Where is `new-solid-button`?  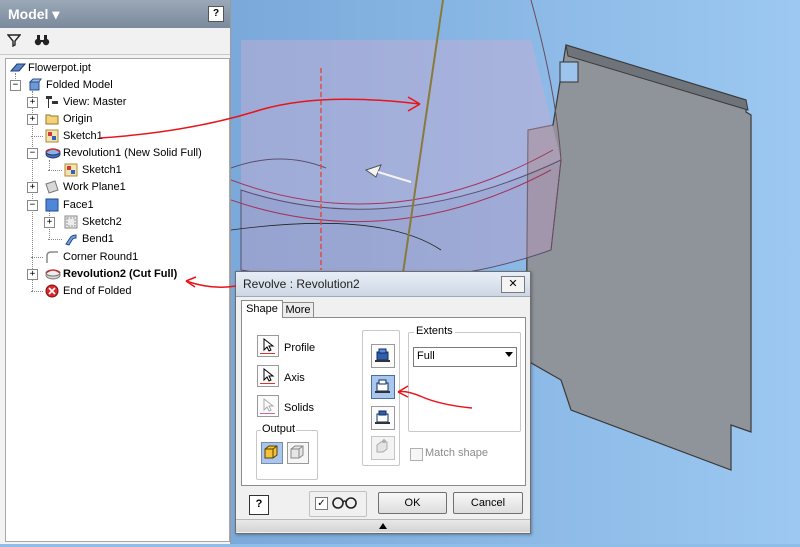
new-solid-button is located at coordinates (383, 448).